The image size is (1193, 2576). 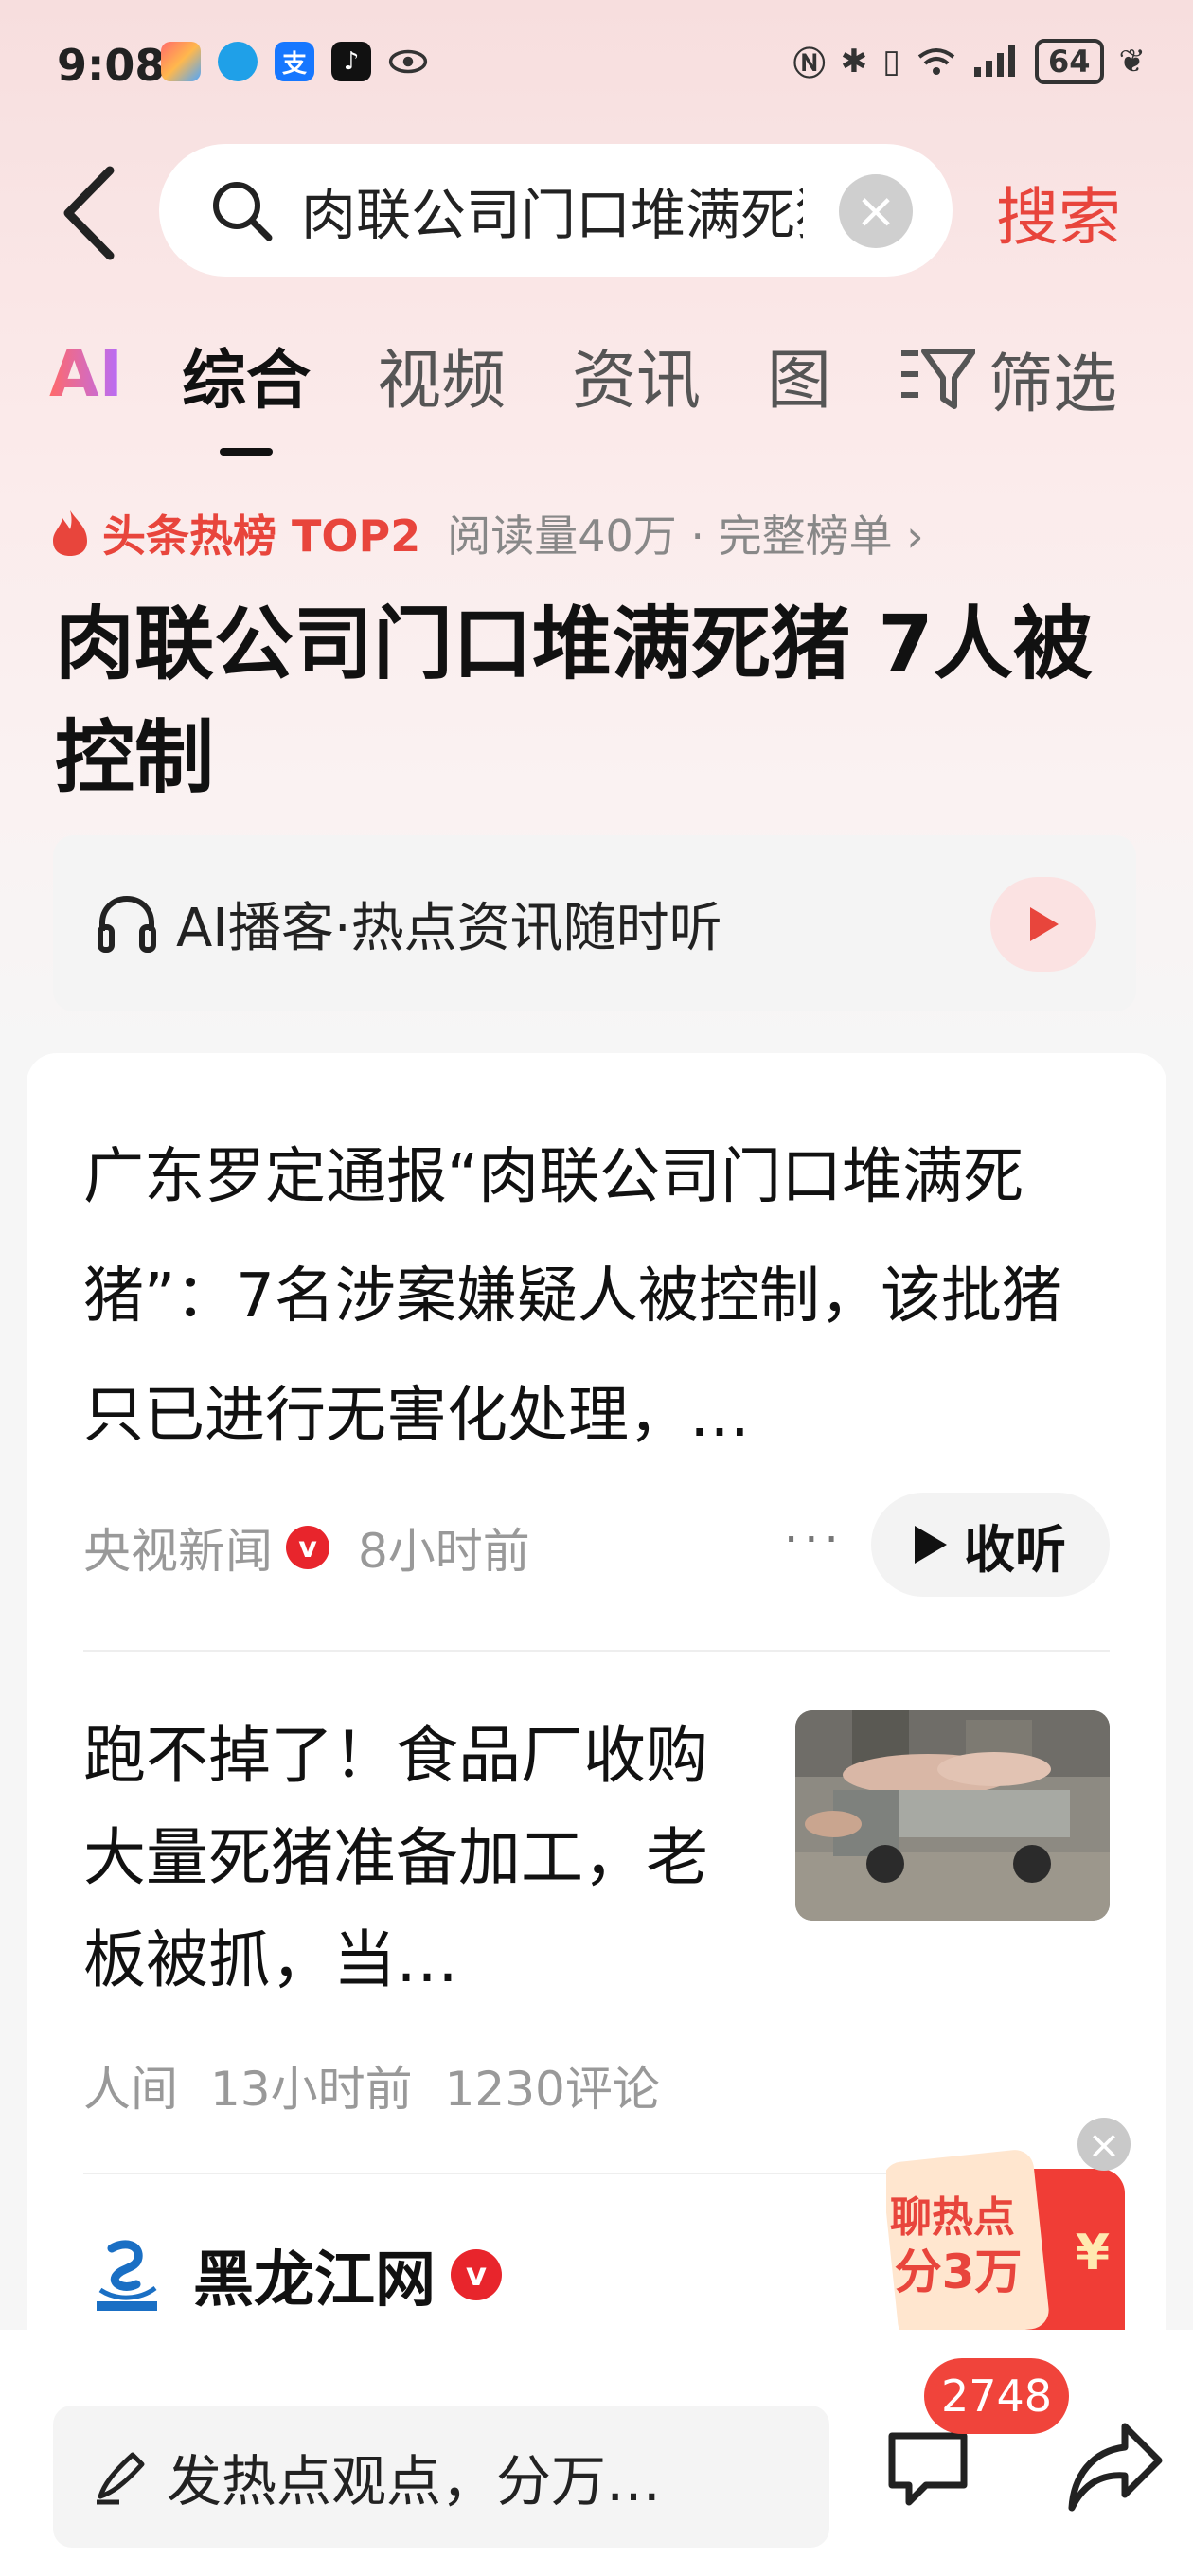 What do you see at coordinates (261, 536) in the screenshot?
I see `hot-board-label: 头条热榜 TOP2` at bounding box center [261, 536].